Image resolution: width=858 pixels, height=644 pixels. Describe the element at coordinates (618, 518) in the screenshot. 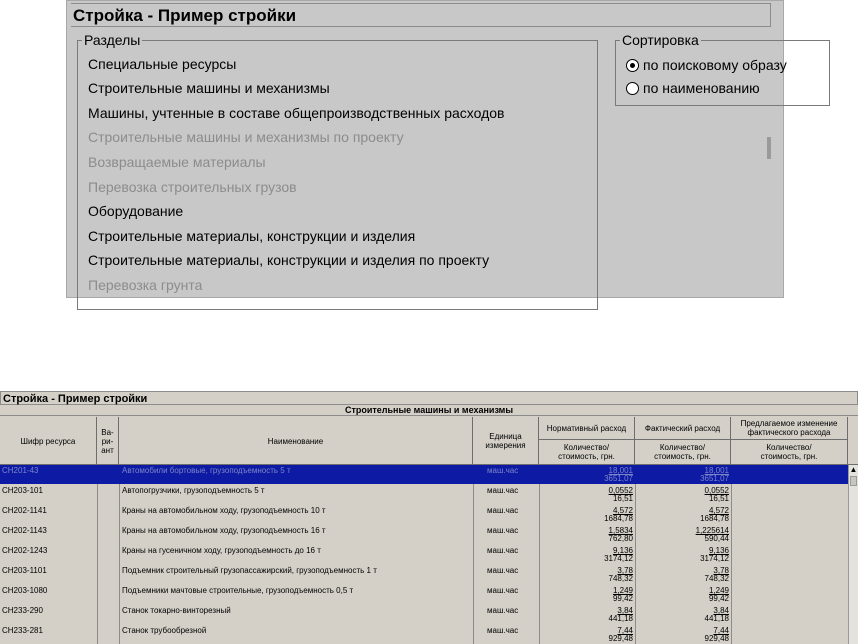

I see `cell-norm-cost: 1684,78` at that location.